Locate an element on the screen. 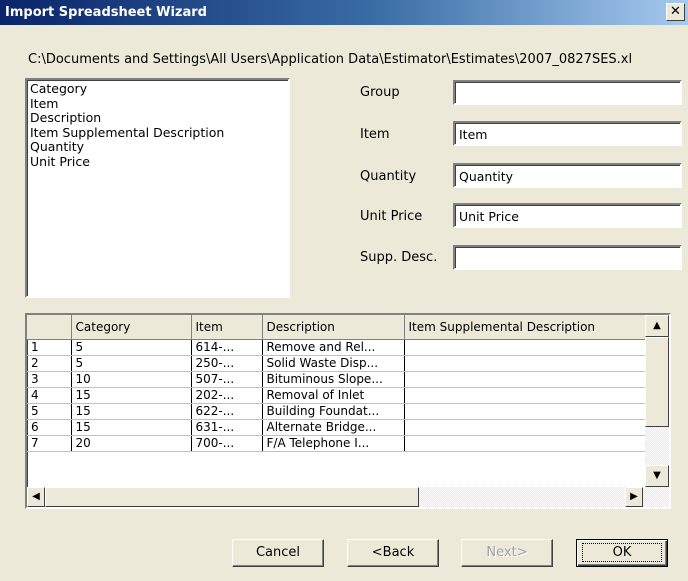 This screenshot has width=688, height=581. row-number: 4 is located at coordinates (49, 395).